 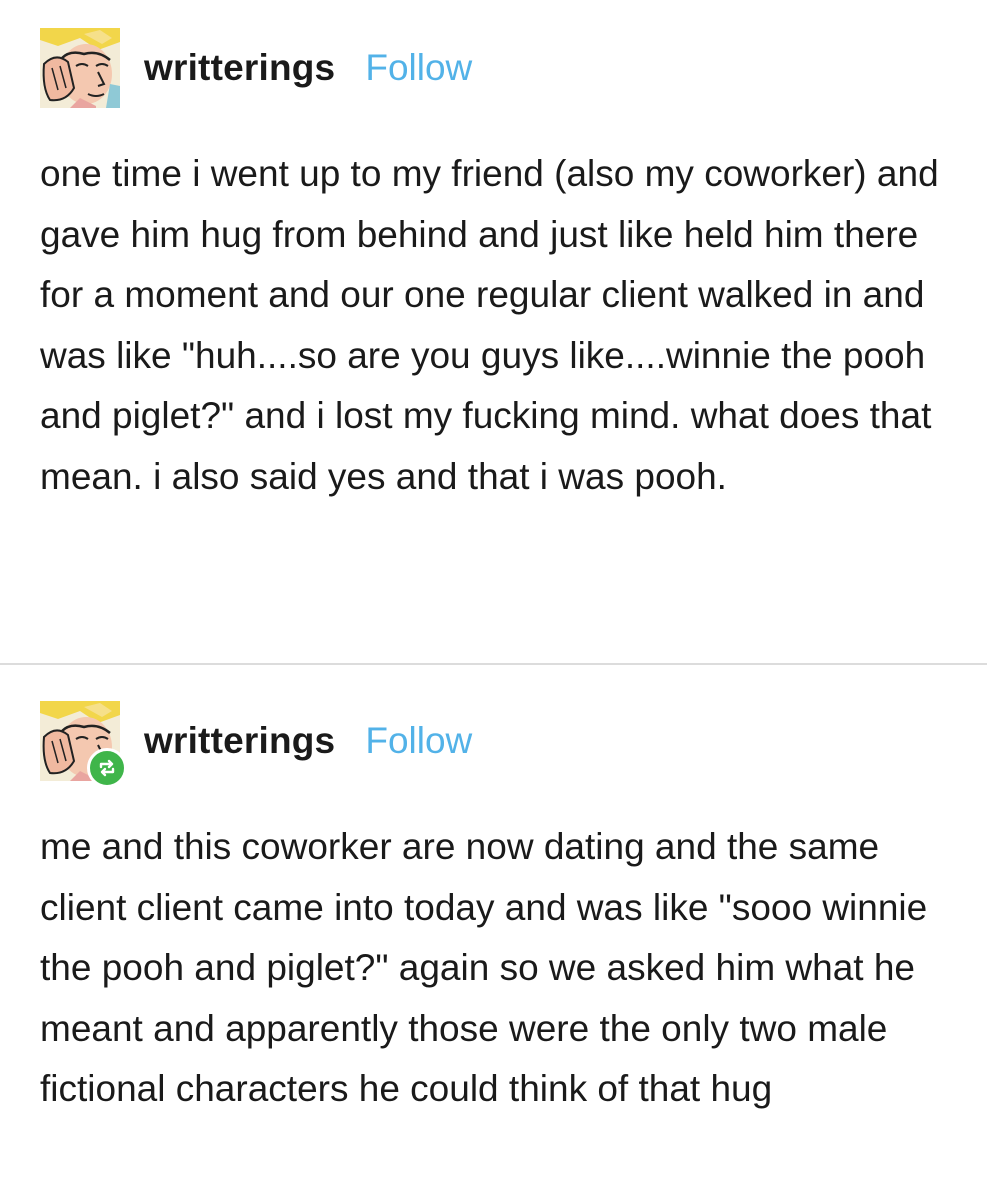 I want to click on reblog-icon, so click(x=107, y=768).